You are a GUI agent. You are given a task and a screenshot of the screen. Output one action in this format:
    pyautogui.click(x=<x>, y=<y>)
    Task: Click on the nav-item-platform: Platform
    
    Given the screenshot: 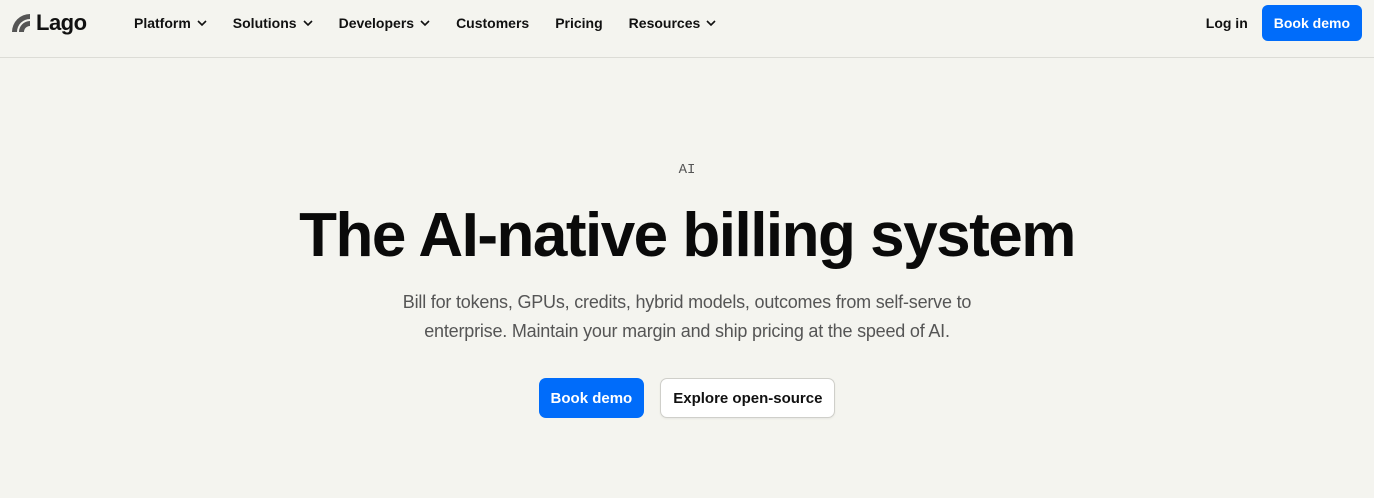 What is the action you would take?
    pyautogui.click(x=170, y=23)
    